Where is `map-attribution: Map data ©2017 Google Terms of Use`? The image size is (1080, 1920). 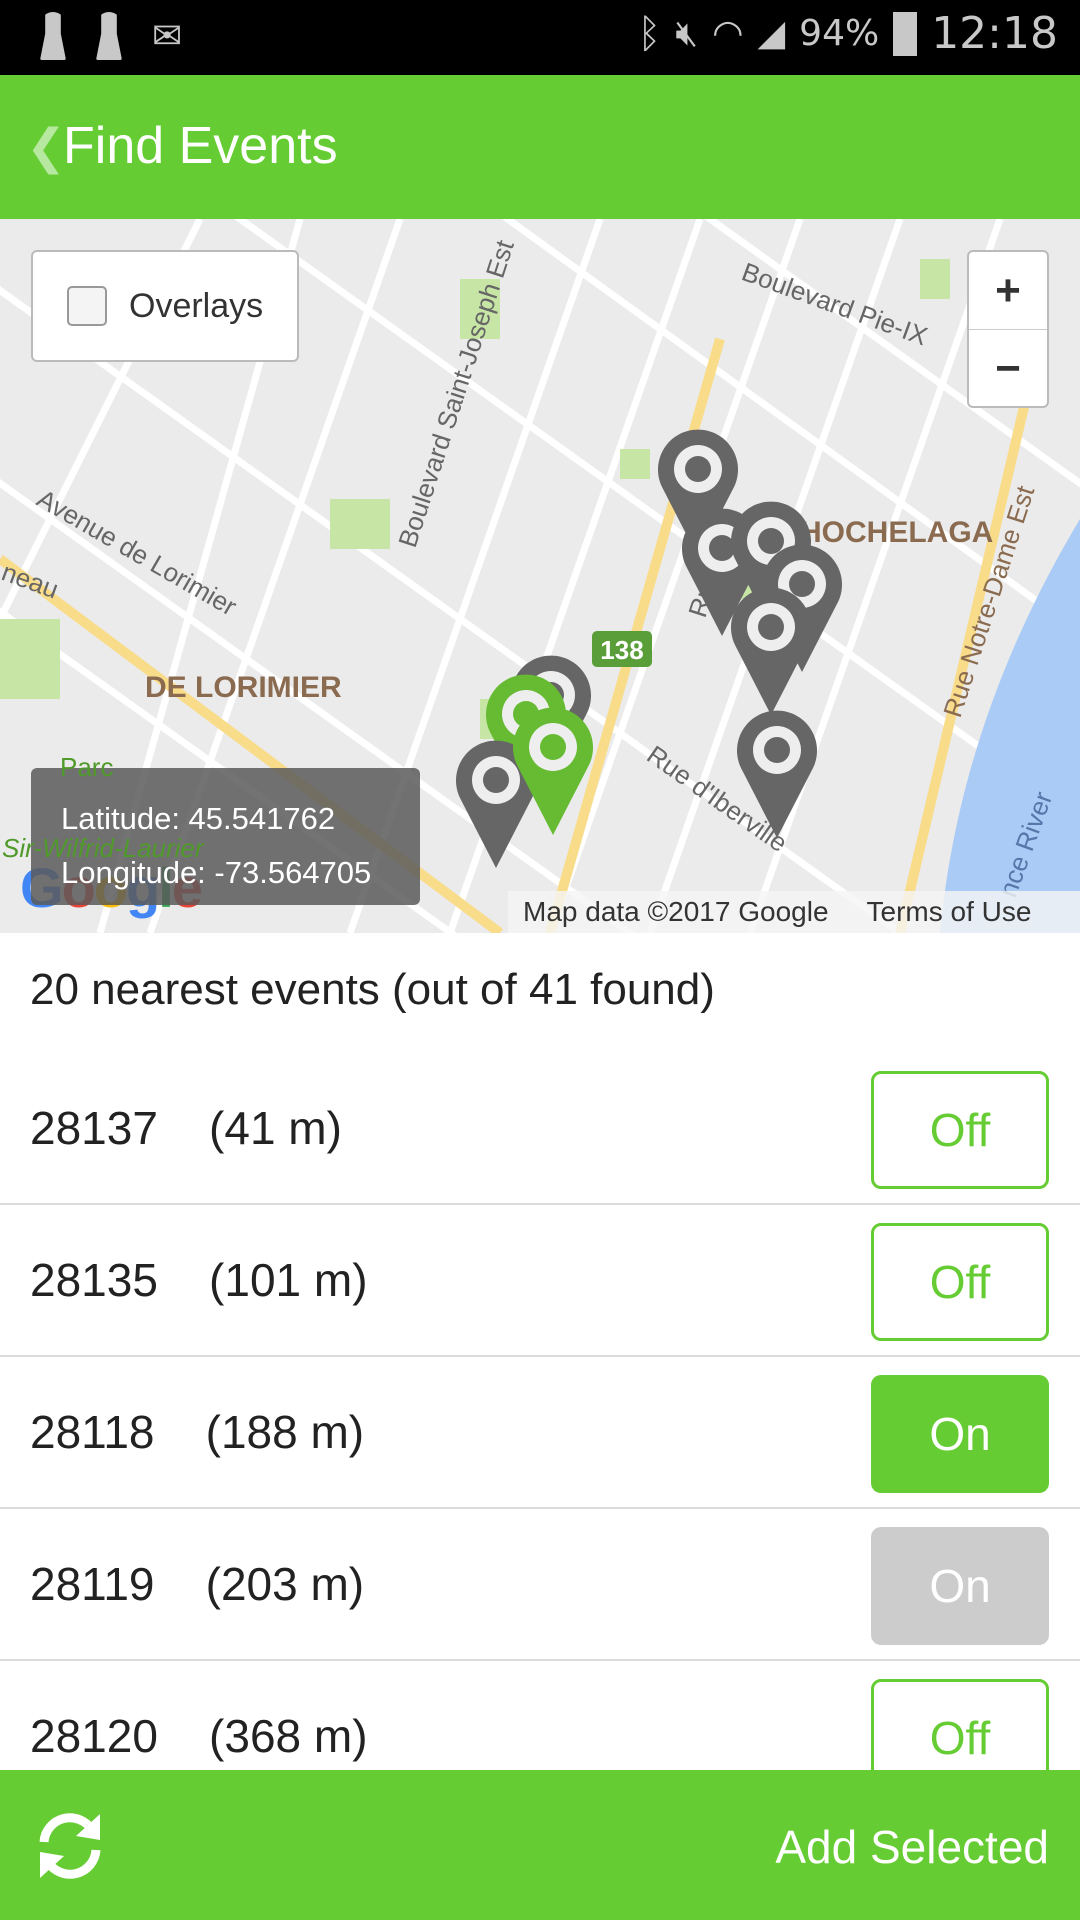
map-attribution: Map data ©2017 Google Terms of Use is located at coordinates (794, 912).